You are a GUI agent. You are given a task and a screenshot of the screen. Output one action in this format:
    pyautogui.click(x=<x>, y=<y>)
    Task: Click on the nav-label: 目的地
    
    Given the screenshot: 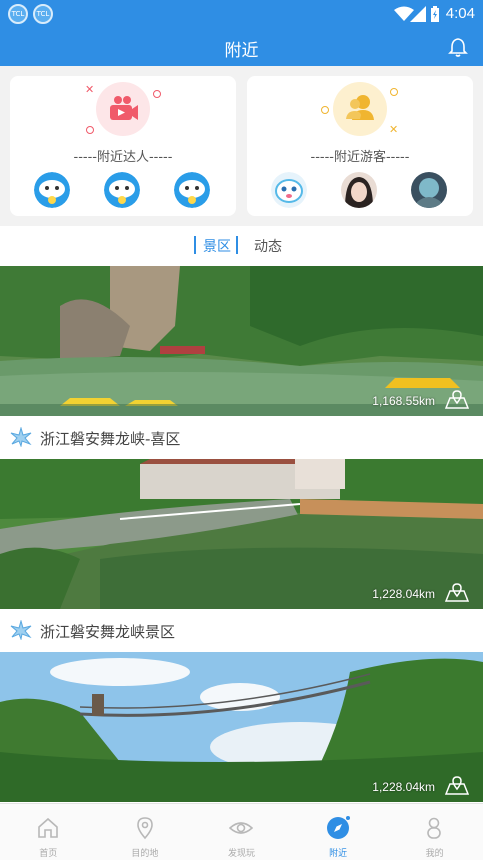 What is the action you would take?
    pyautogui.click(x=145, y=854)
    